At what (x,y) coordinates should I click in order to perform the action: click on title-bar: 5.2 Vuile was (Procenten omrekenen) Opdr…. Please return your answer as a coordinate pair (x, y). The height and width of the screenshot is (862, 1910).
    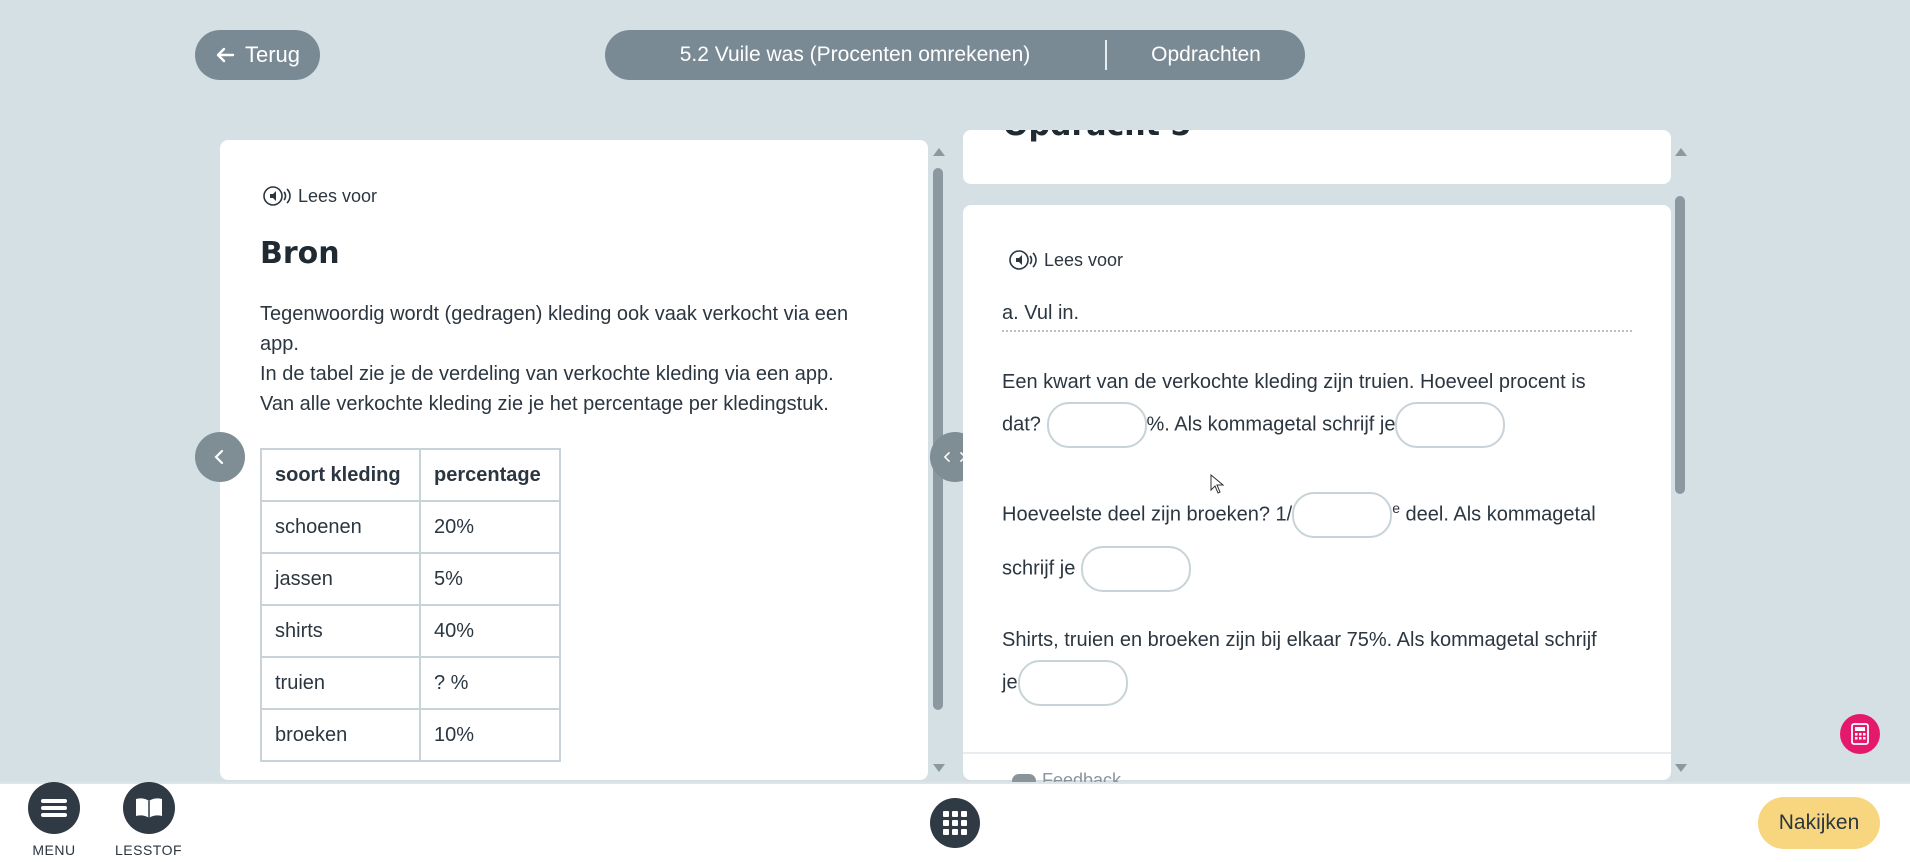
    Looking at the image, I should click on (955, 55).